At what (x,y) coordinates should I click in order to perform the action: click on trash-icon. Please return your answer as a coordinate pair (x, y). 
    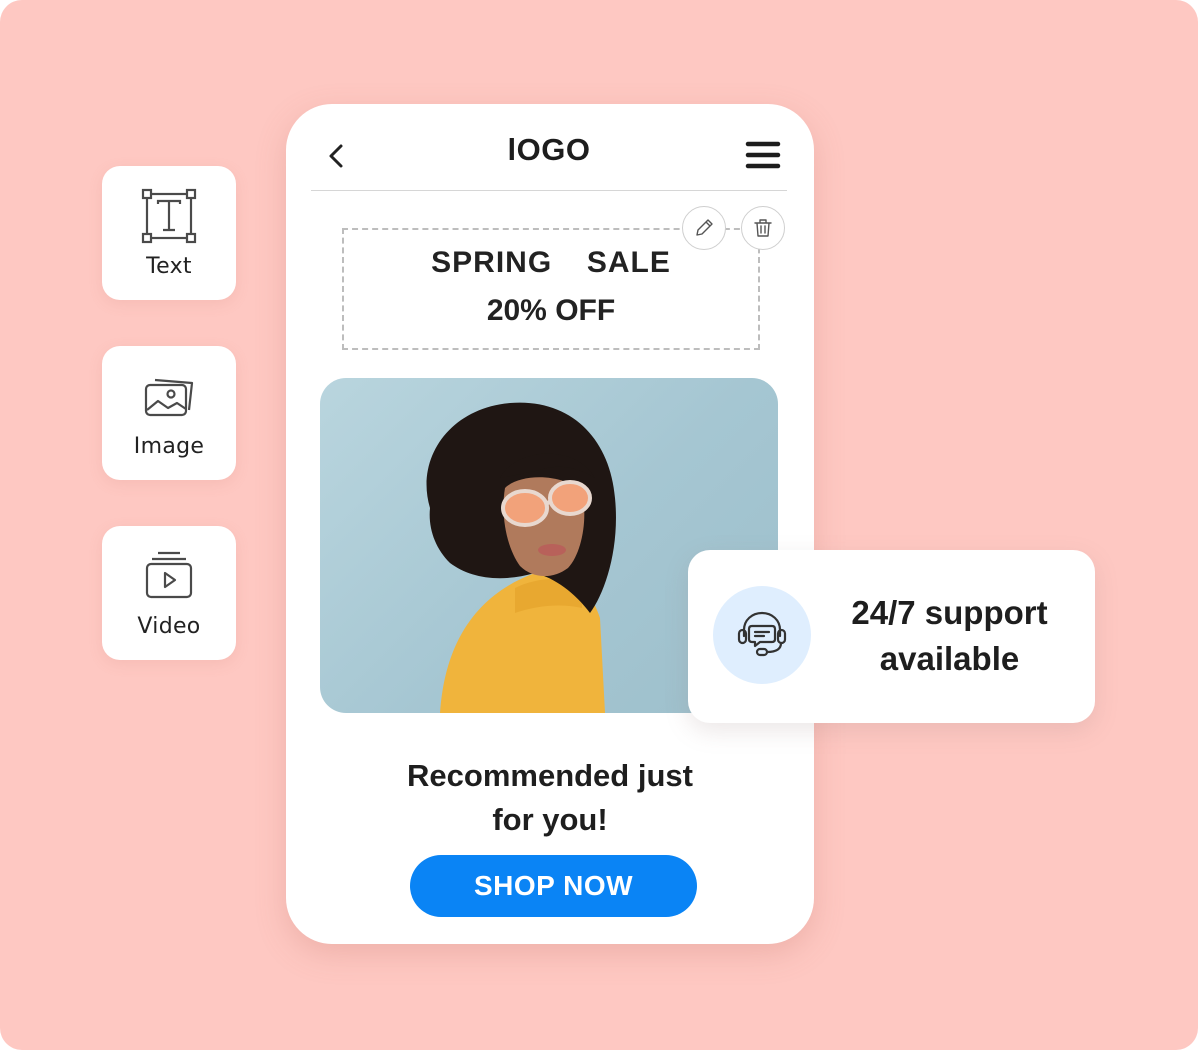
    Looking at the image, I should click on (763, 228).